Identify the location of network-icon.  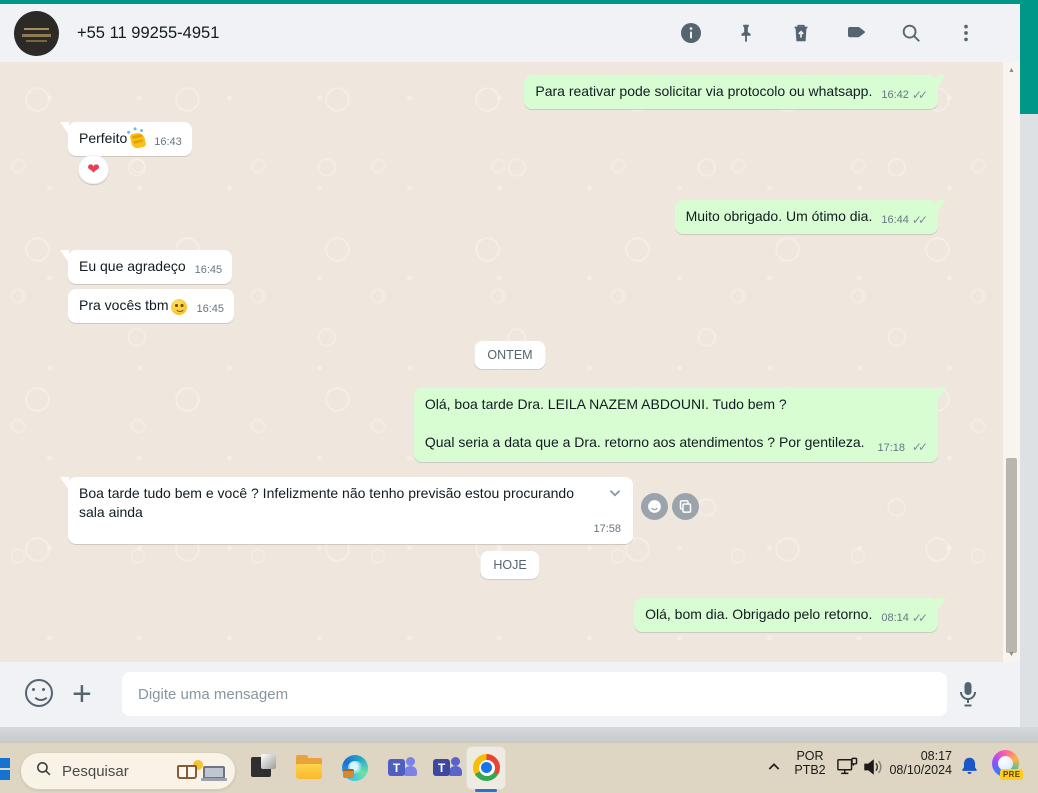
(847, 769).